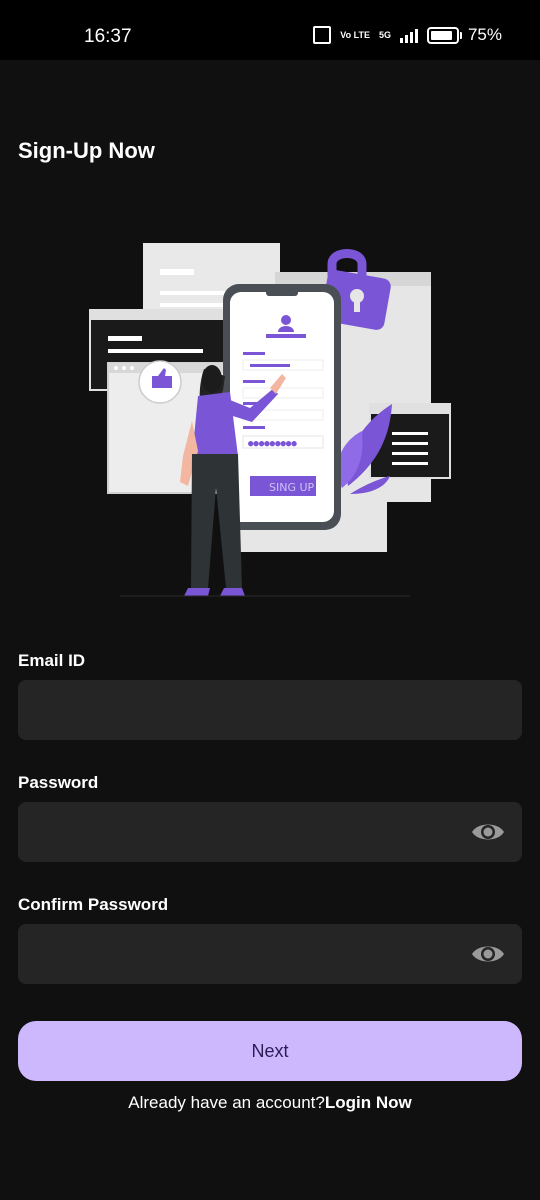 The height and width of the screenshot is (1200, 540). I want to click on password-label: Password, so click(58, 782).